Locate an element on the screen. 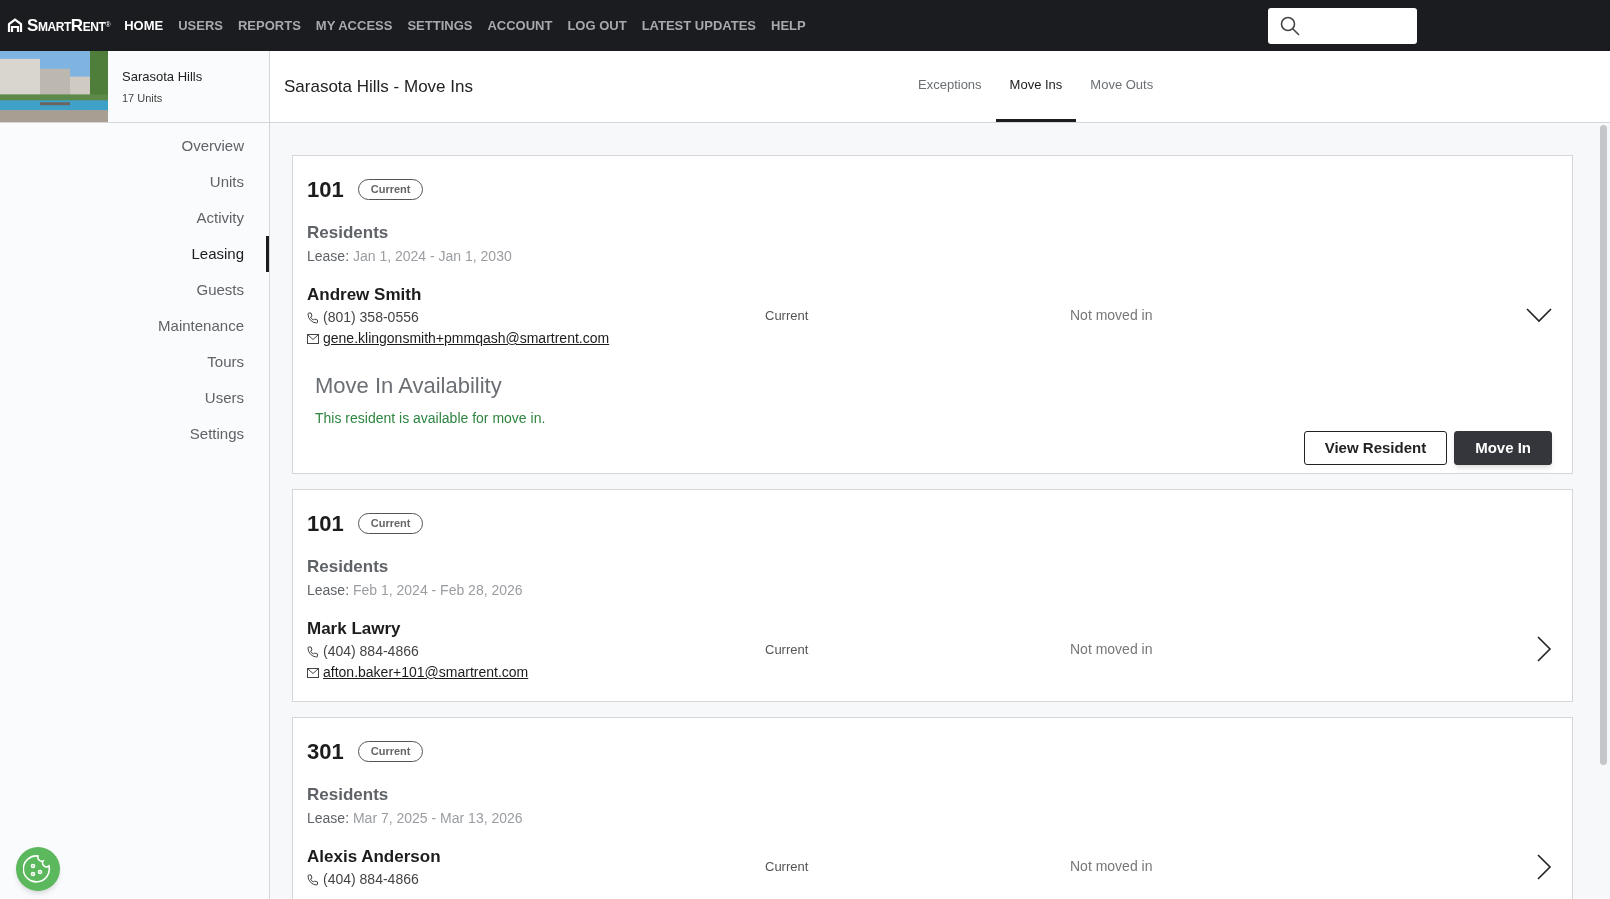 Image resolution: width=1610 pixels, height=899 pixels. house-logo-icon is located at coordinates (15, 25).